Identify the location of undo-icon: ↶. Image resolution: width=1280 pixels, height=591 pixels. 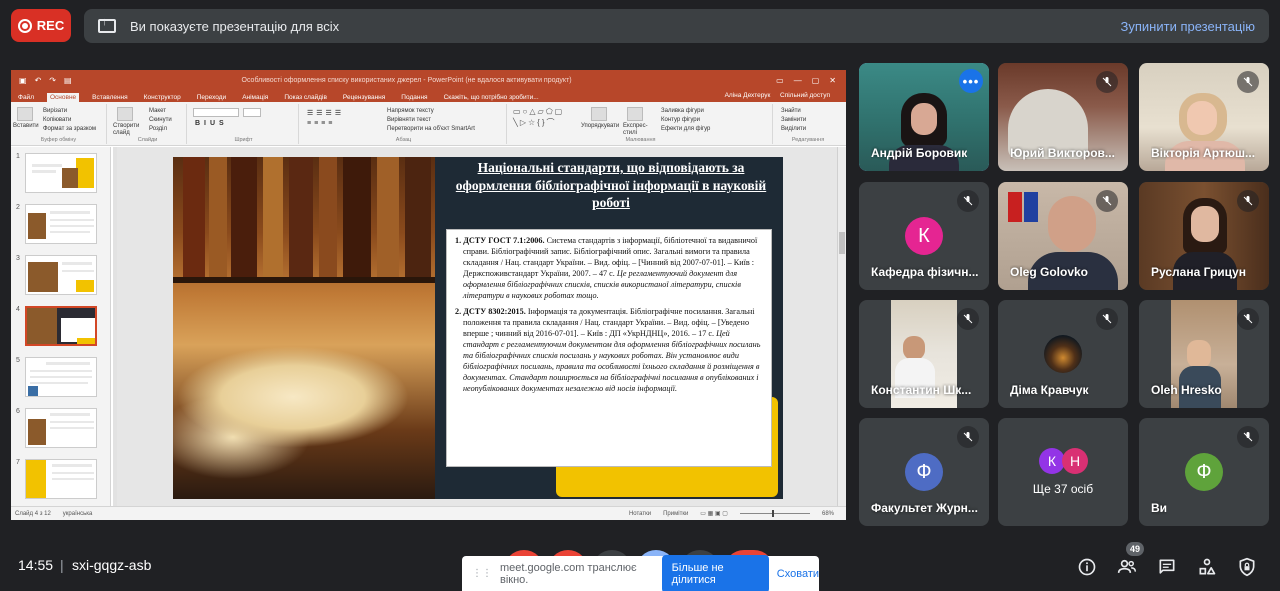
(38, 80).